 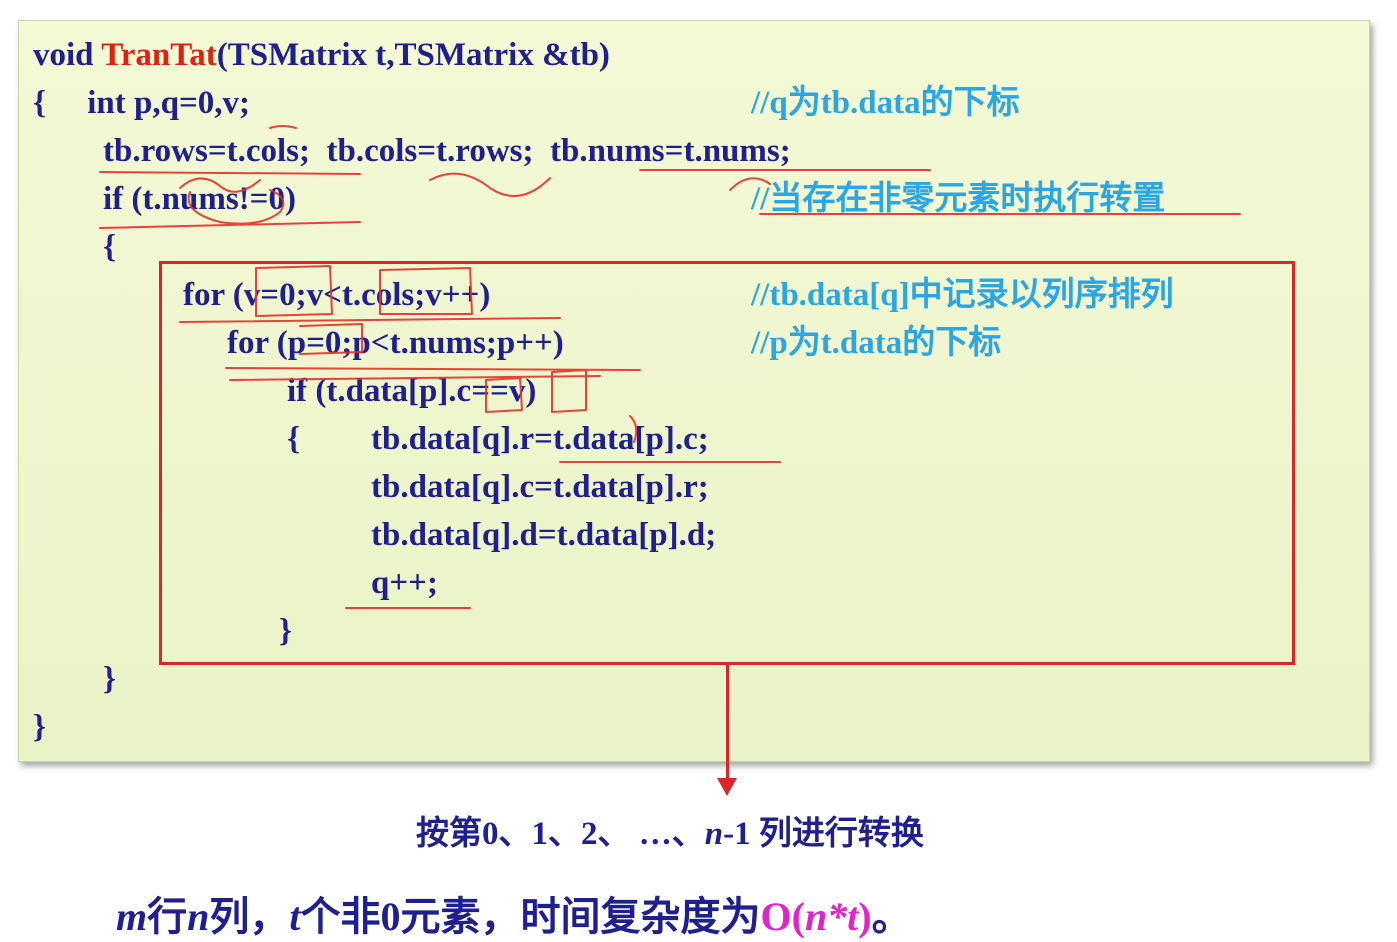 I want to click on annotation-box-v0, so click(x=294, y=291).